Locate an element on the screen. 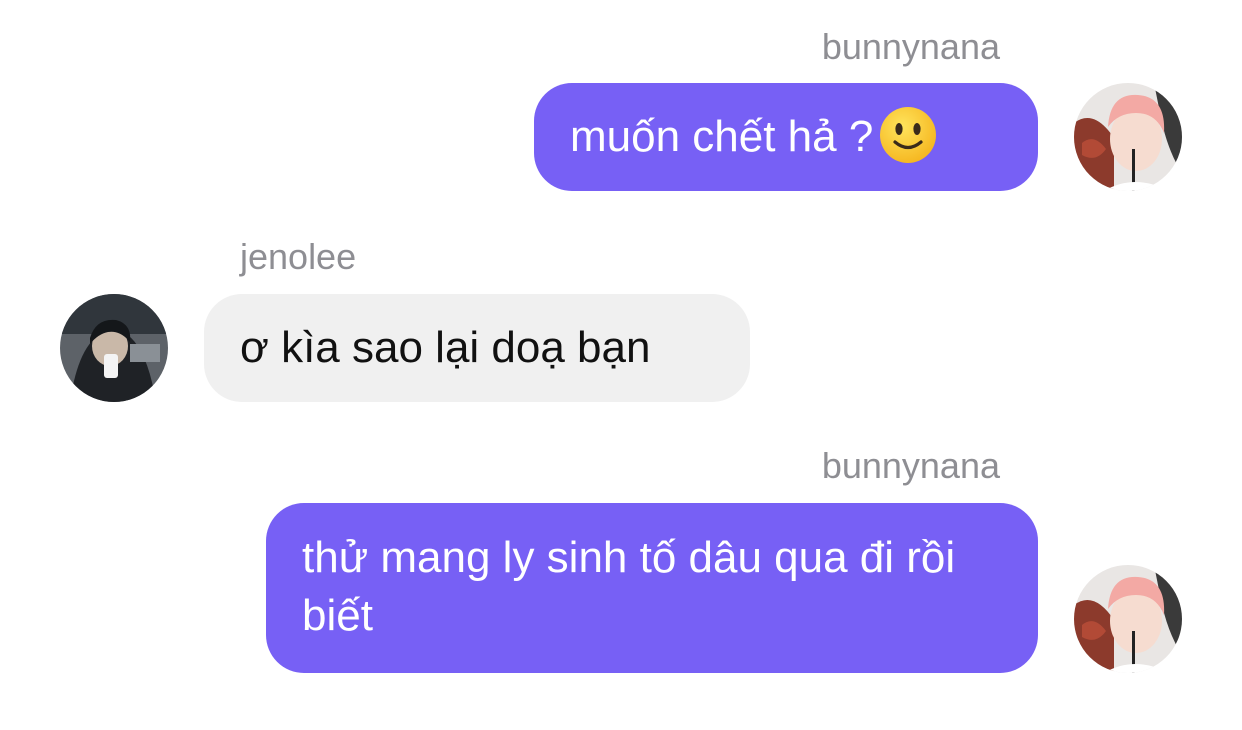  message-text: ơ kìa sao lại doạ bạn is located at coordinates (445, 347).